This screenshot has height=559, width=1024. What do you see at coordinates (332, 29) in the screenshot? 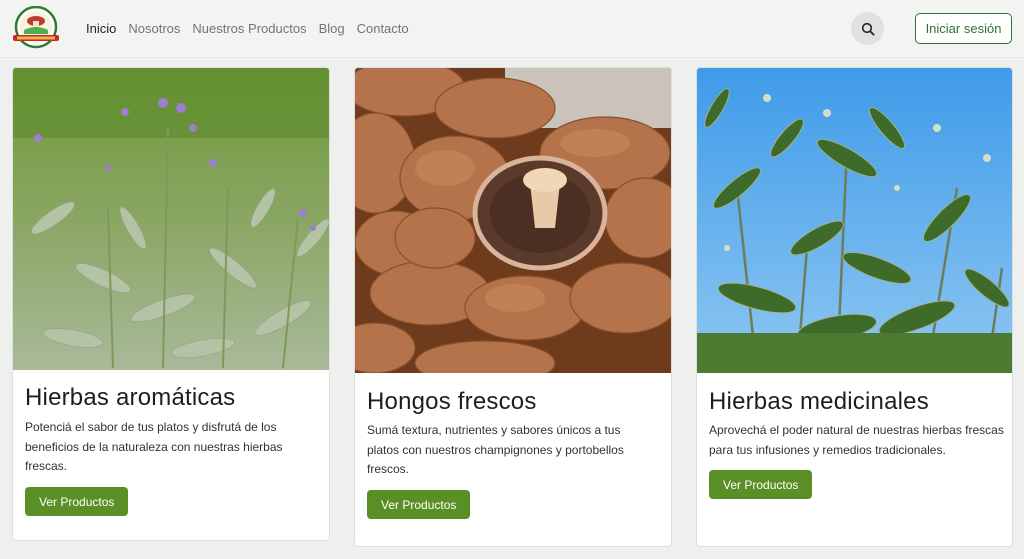
I see `nav-link-blog: Blog` at bounding box center [332, 29].